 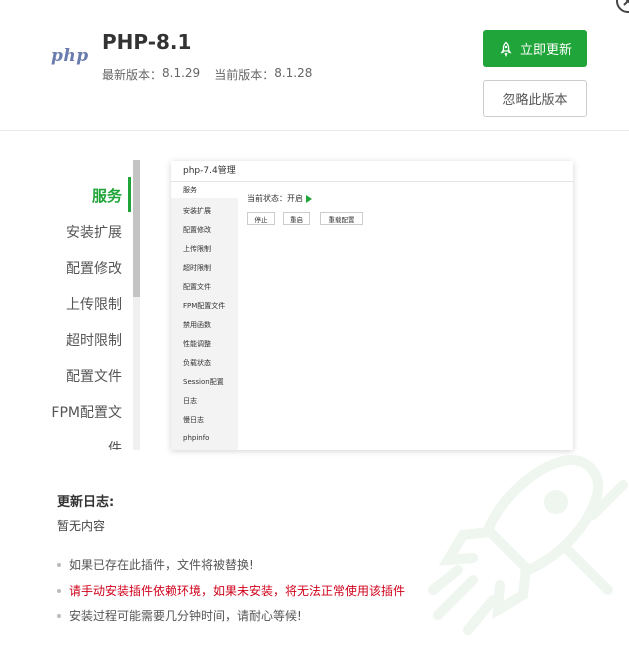 I want to click on play-icon, so click(x=309, y=198).